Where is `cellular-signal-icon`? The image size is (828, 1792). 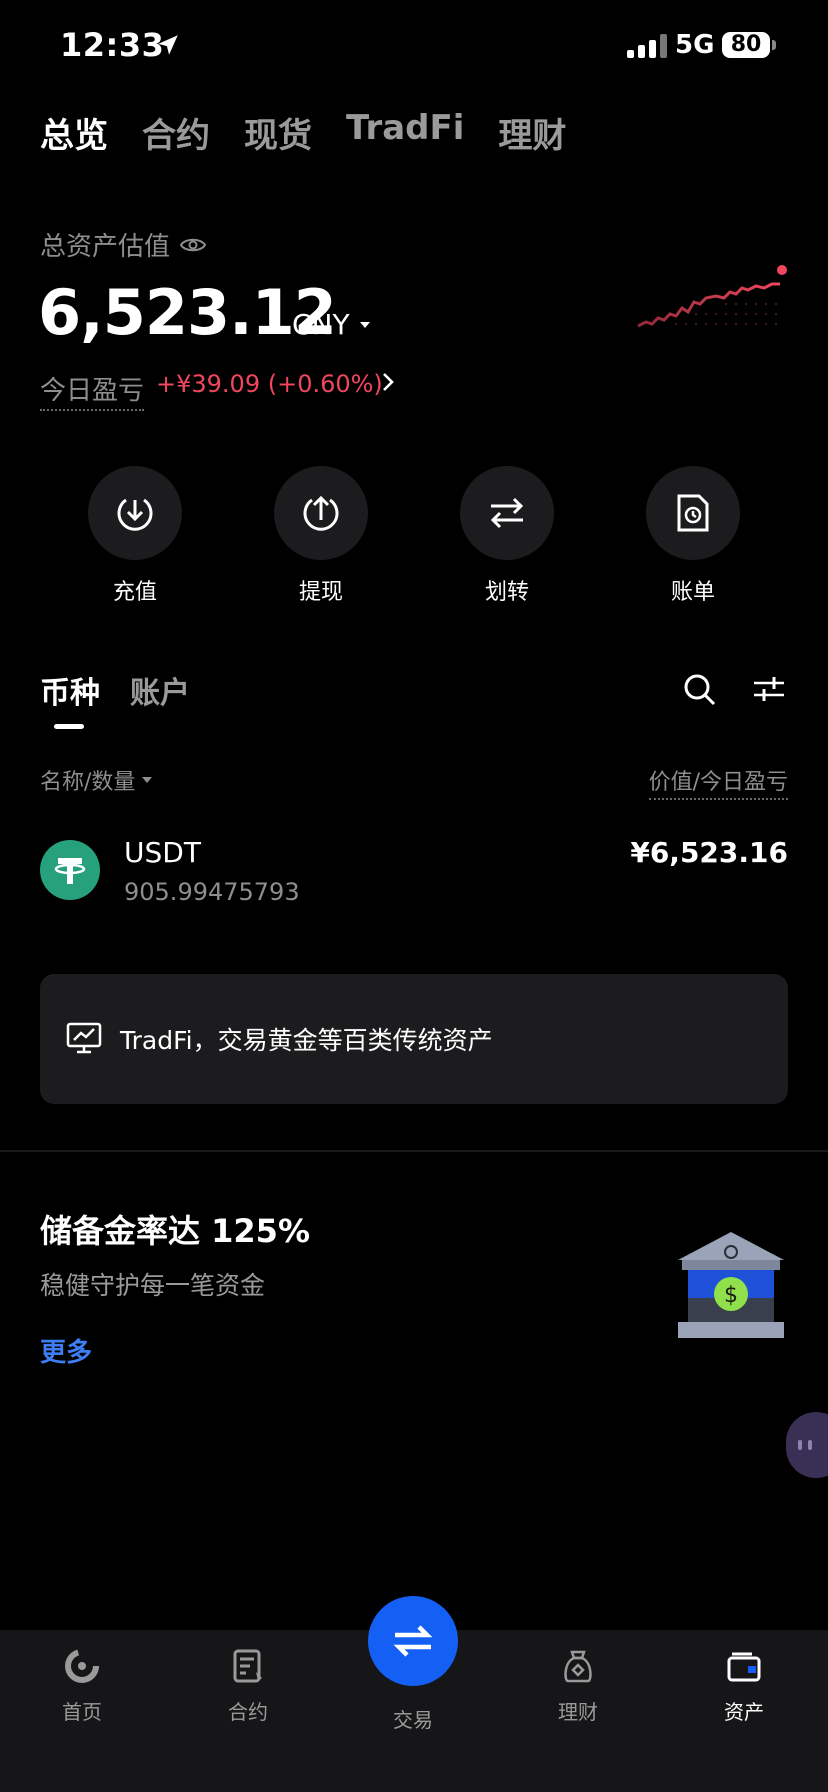
cellular-signal-icon is located at coordinates (647, 46).